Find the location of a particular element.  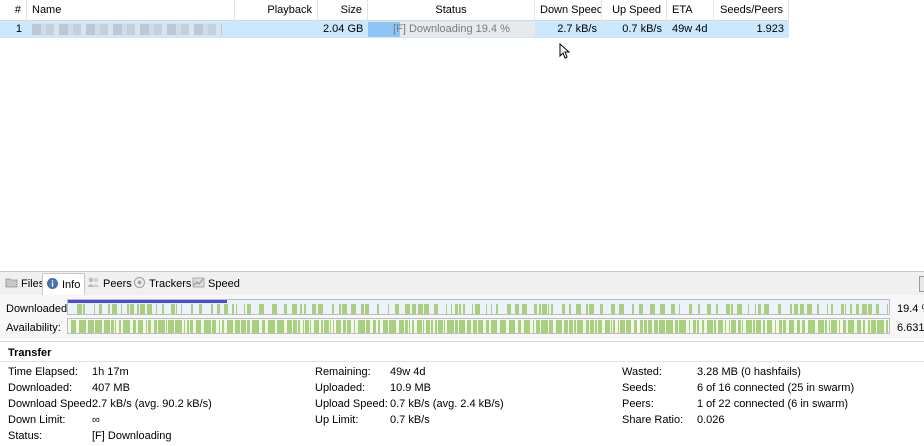

folder-icon is located at coordinates (11, 283).